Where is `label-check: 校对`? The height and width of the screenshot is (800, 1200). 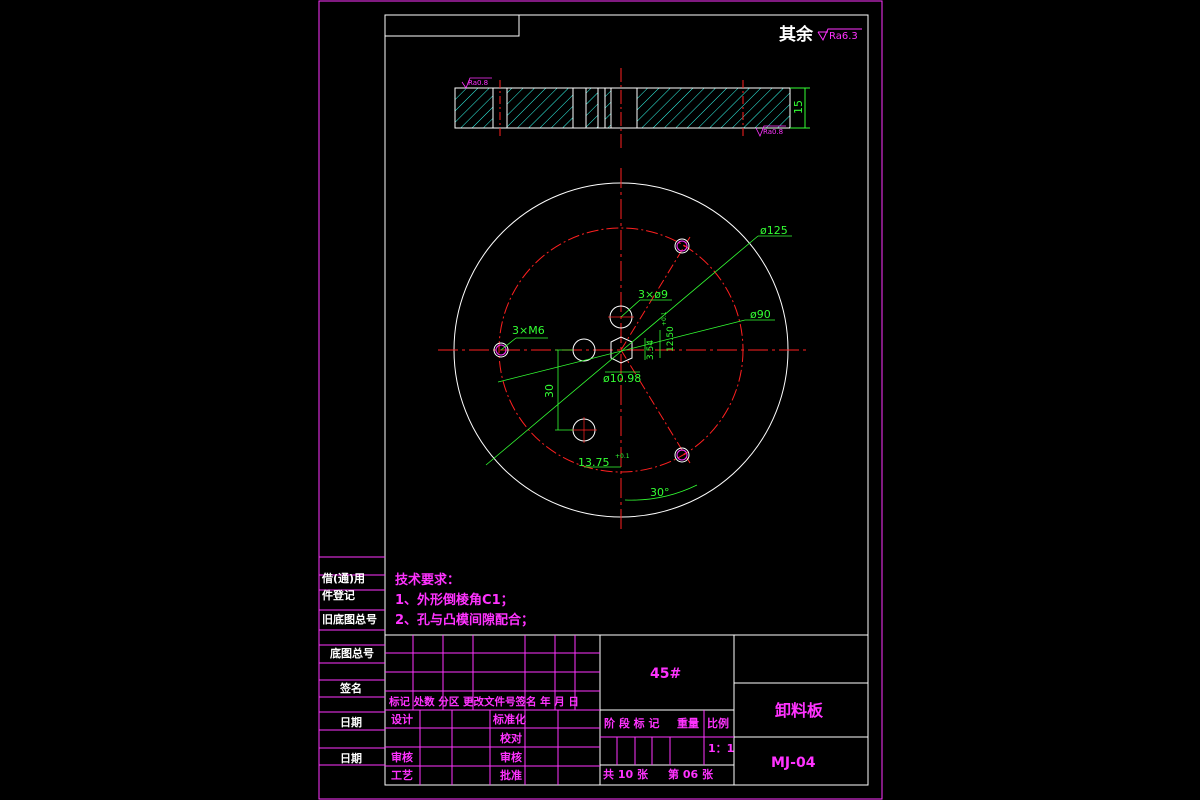 label-check: 校对 is located at coordinates (511, 738).